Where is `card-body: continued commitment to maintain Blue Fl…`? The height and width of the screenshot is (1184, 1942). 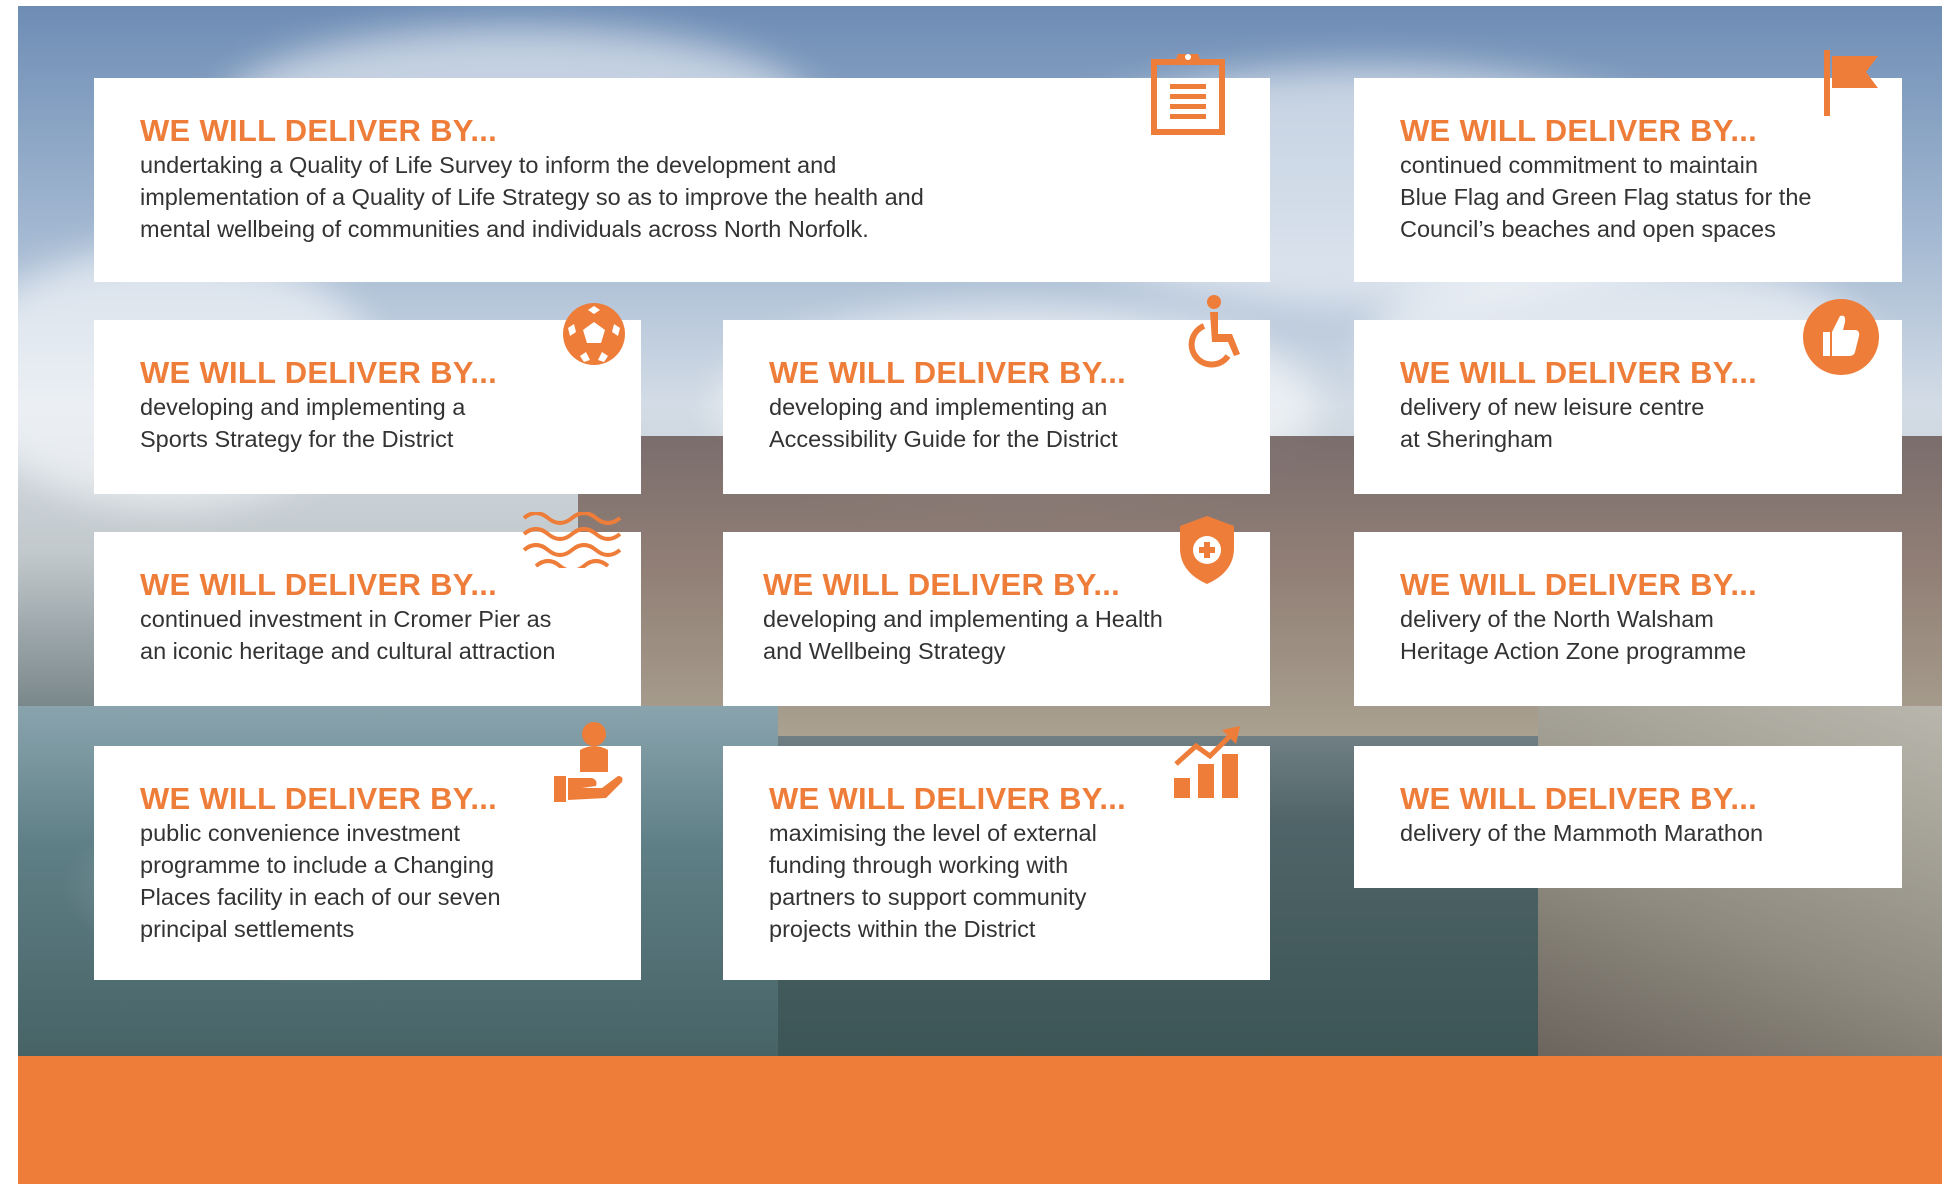 card-body: continued commitment to maintain Blue Fl… is located at coordinates (1606, 197).